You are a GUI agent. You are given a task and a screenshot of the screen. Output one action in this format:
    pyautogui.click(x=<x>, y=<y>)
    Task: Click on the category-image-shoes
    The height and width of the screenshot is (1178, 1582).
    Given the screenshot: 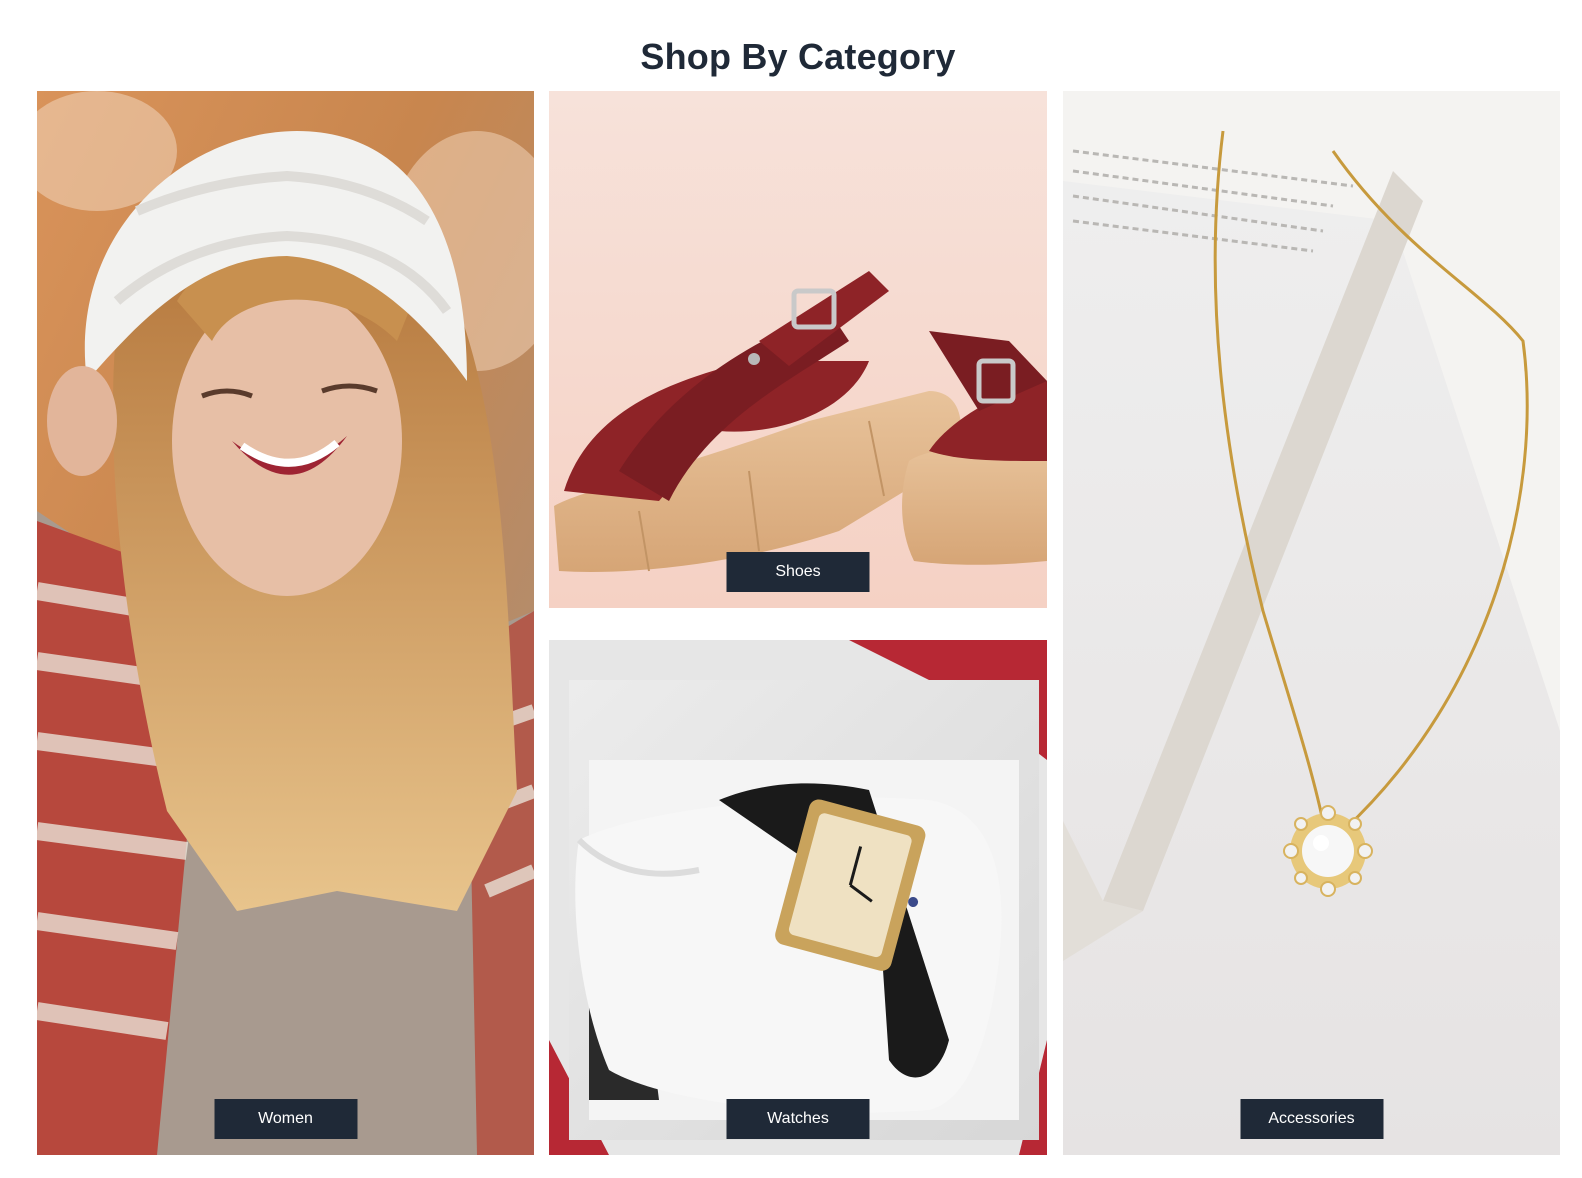 What is the action you would take?
    pyautogui.click(x=798, y=349)
    